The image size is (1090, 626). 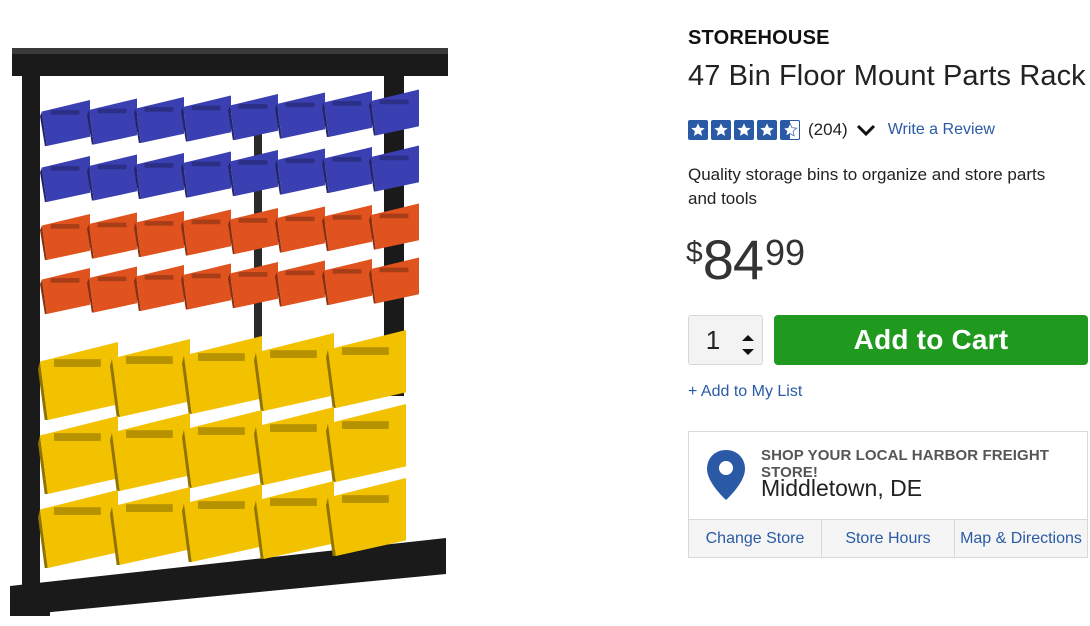 I want to click on star-rating, so click(x=744, y=130).